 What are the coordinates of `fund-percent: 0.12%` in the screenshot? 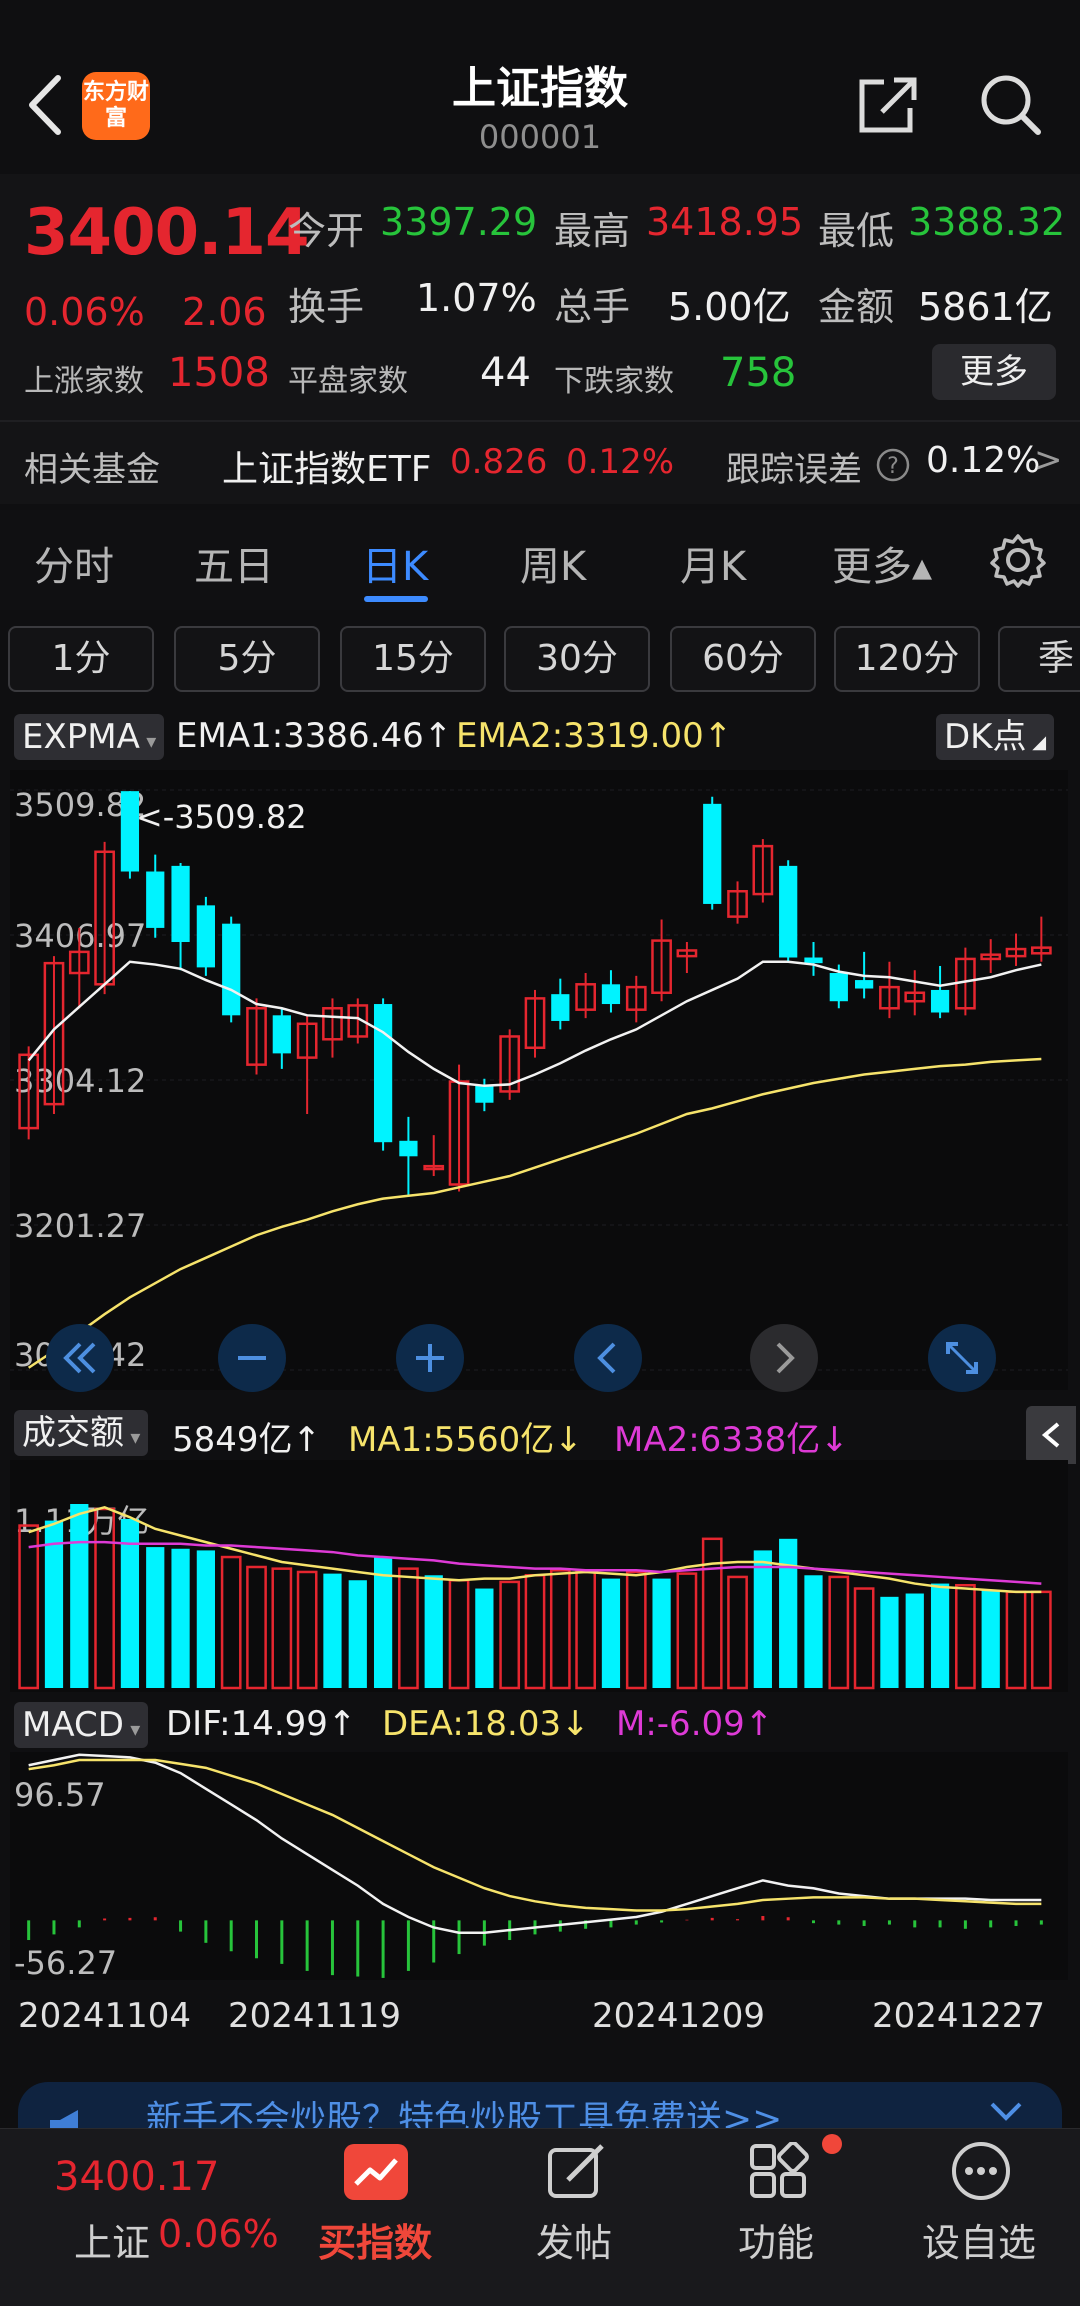 It's located at (620, 462).